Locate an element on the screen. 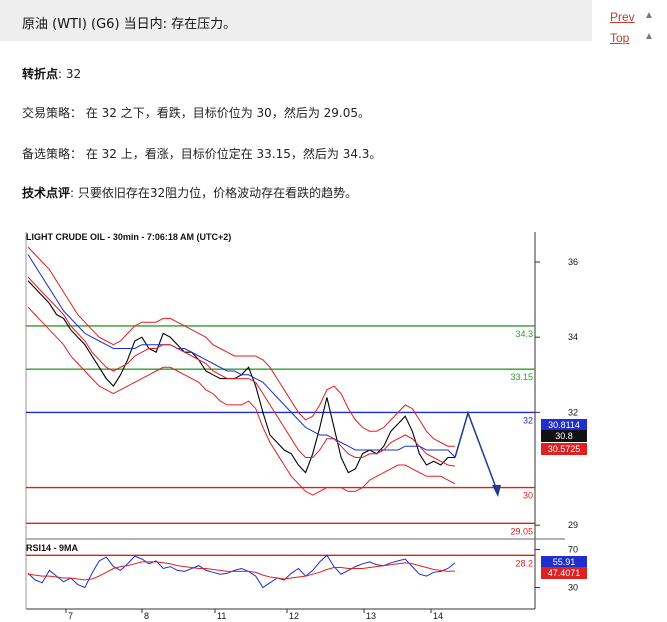 The width and height of the screenshot is (667, 622). y-tick-label: 32 is located at coordinates (573, 412).